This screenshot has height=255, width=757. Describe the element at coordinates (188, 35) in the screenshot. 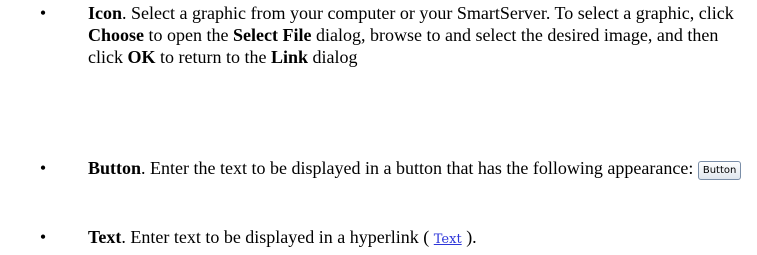

I see `text-segment: to open the` at that location.